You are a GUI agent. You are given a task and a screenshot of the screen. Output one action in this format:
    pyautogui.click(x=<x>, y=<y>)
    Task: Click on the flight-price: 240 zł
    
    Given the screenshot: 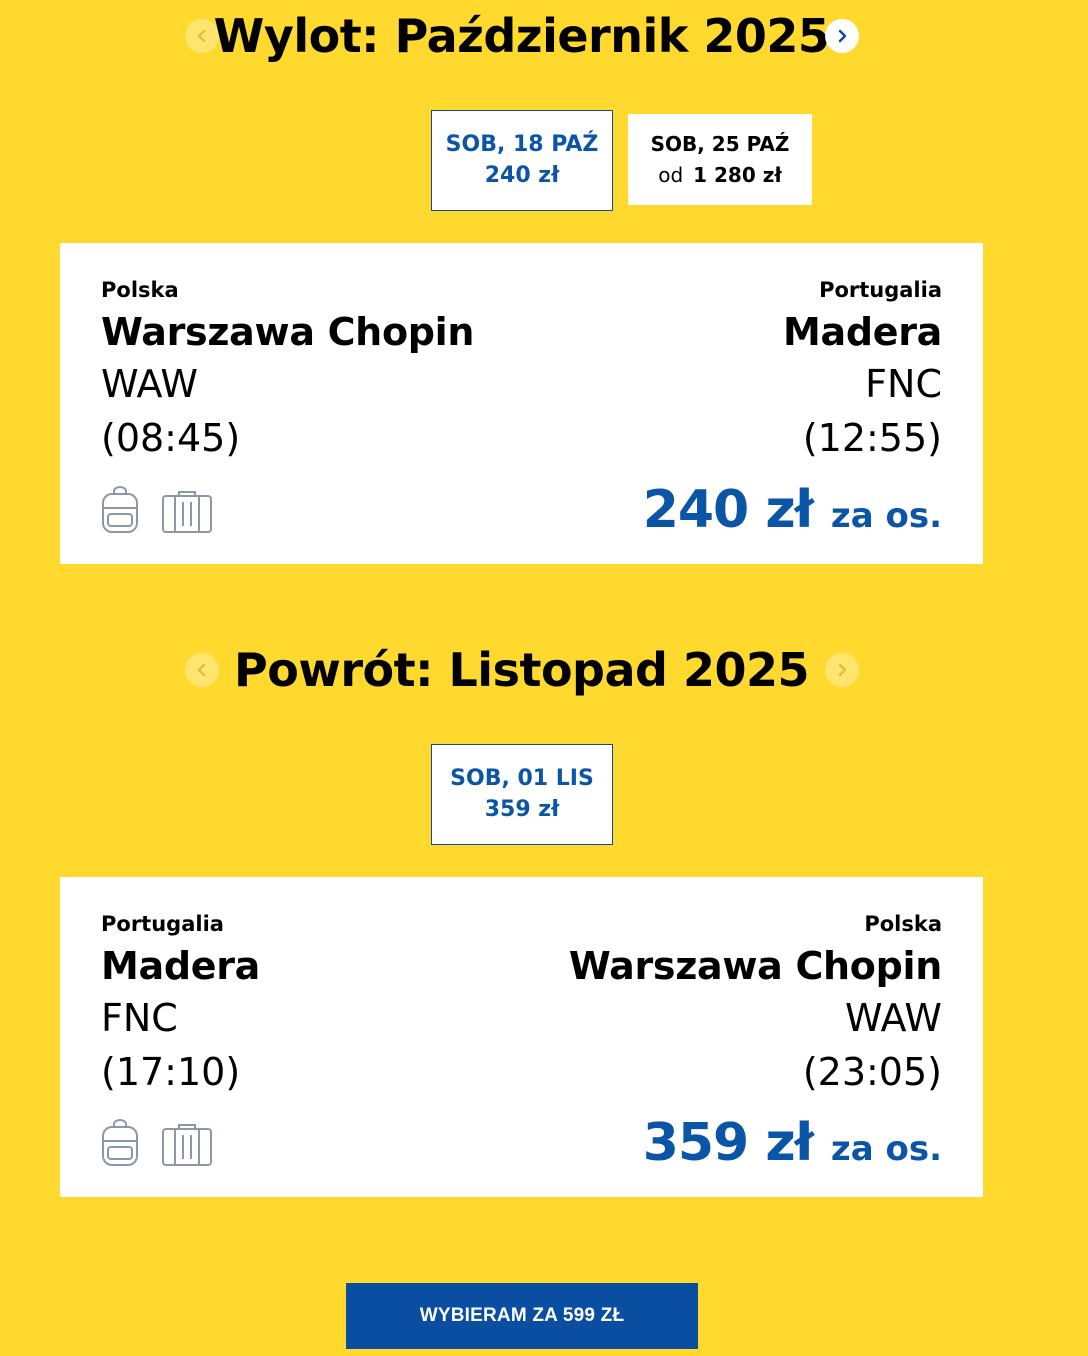 What is the action you would take?
    pyautogui.click(x=728, y=510)
    